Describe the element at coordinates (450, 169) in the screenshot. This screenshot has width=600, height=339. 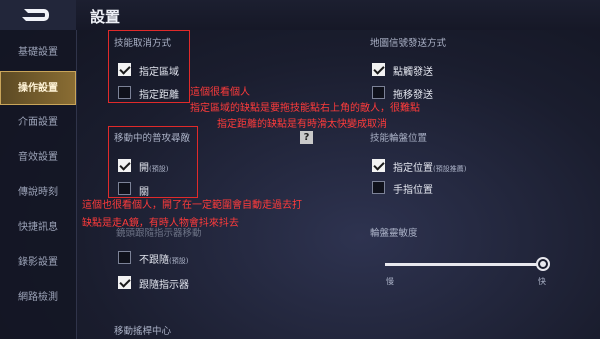
I see `wheel-fixed-note: (預設推薦)` at that location.